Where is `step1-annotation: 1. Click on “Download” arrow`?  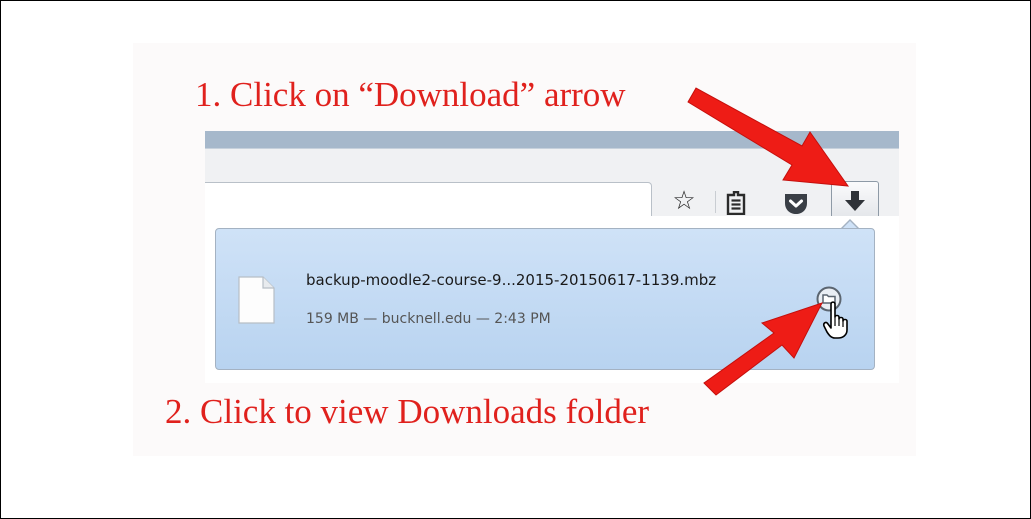 step1-annotation: 1. Click on “Download” arrow is located at coordinates (410, 94).